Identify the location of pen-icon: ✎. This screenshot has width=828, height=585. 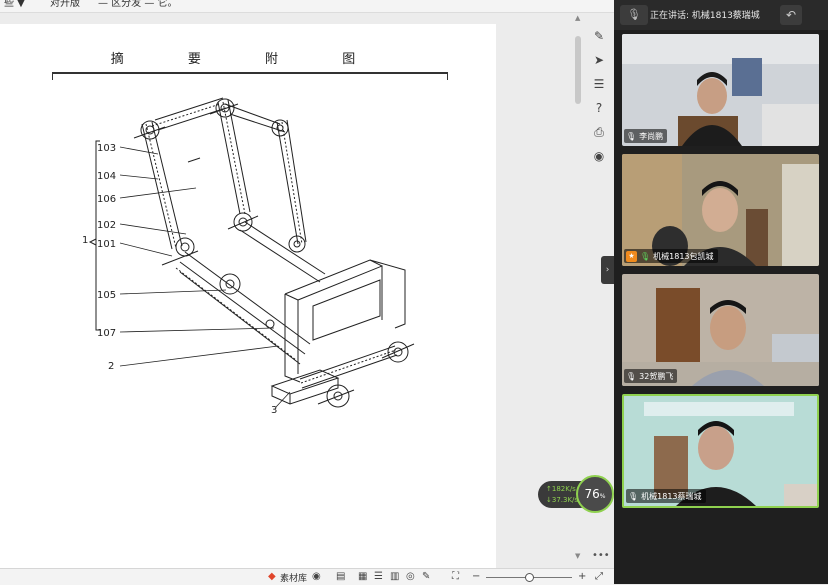
(599, 36).